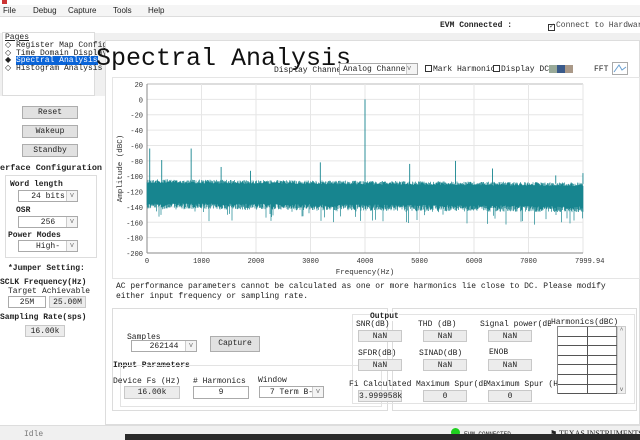  Describe the element at coordinates (310, 262) in the screenshot. I see `x-tick-label: 3000` at that location.